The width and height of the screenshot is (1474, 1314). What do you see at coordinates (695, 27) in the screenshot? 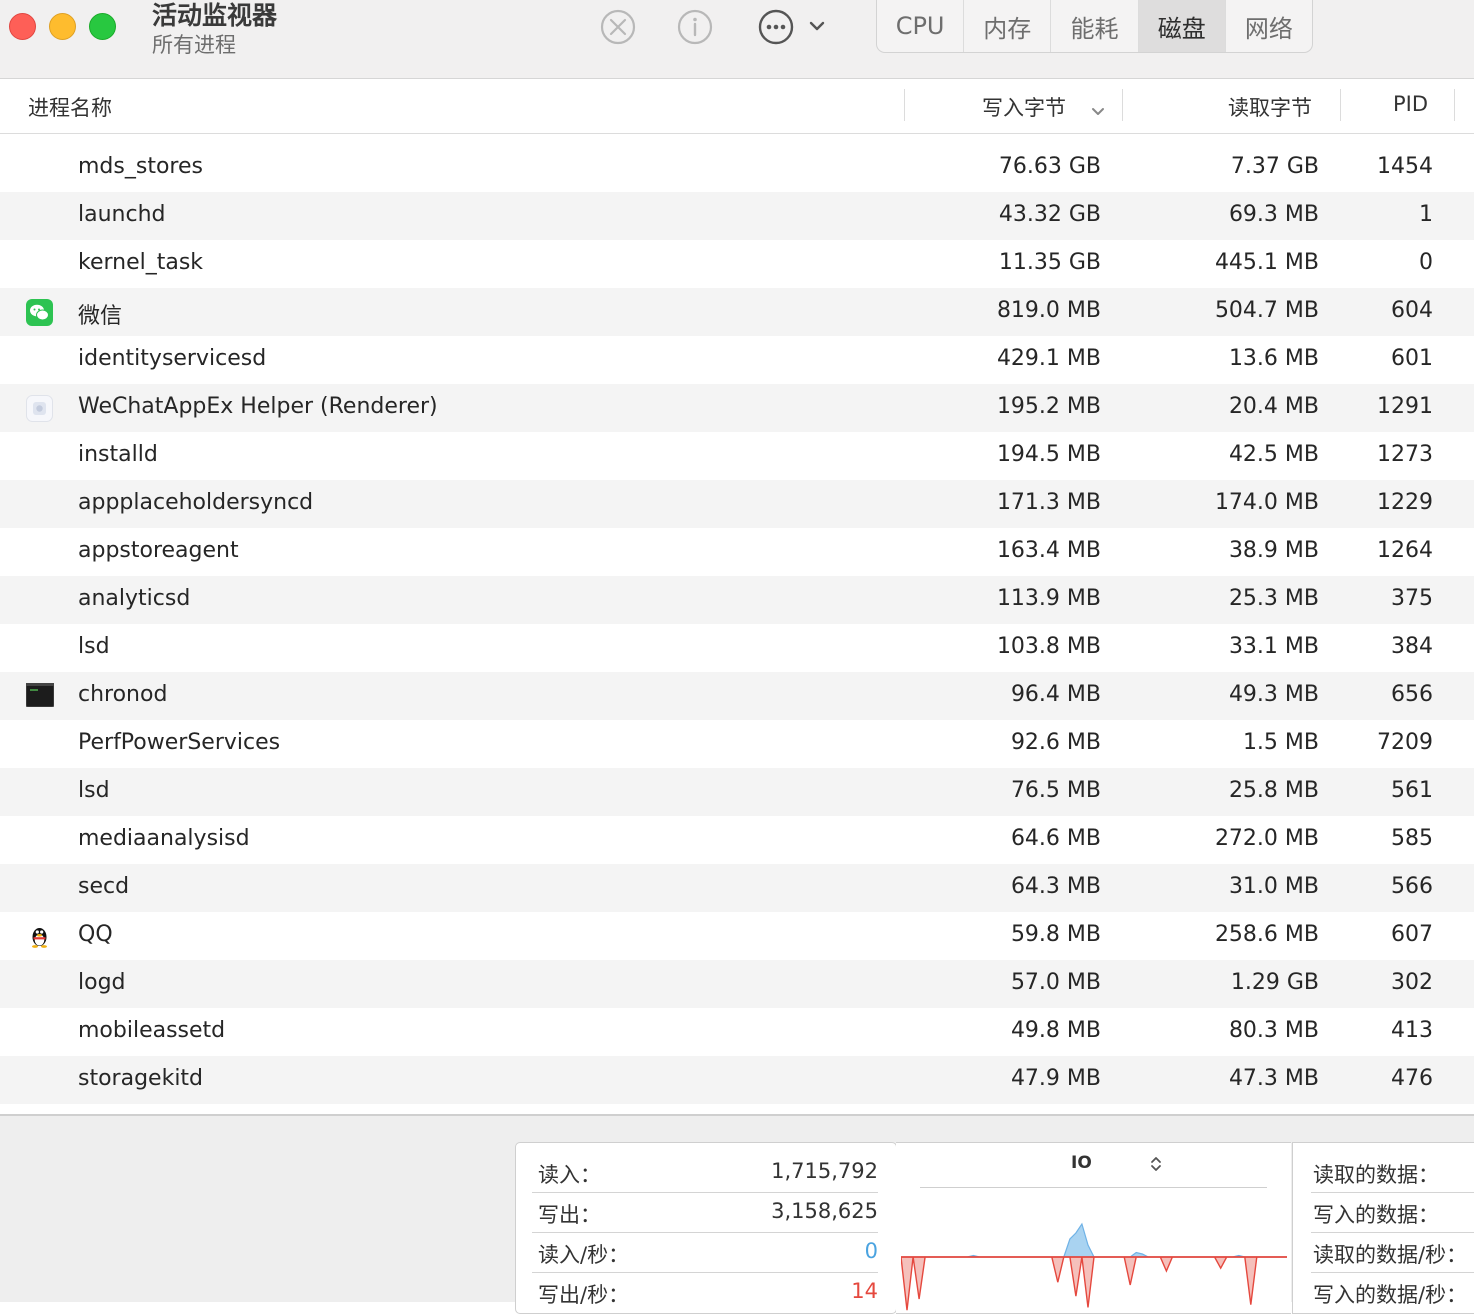
I see `info-icon` at bounding box center [695, 27].